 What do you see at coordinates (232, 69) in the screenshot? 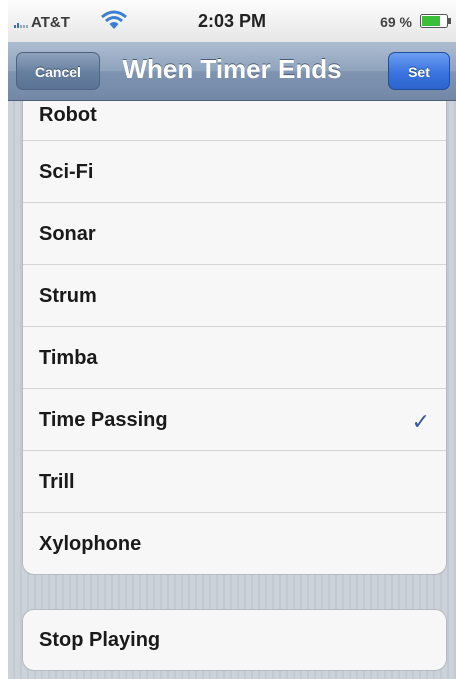
I see `page-title: When Timer Ends` at bounding box center [232, 69].